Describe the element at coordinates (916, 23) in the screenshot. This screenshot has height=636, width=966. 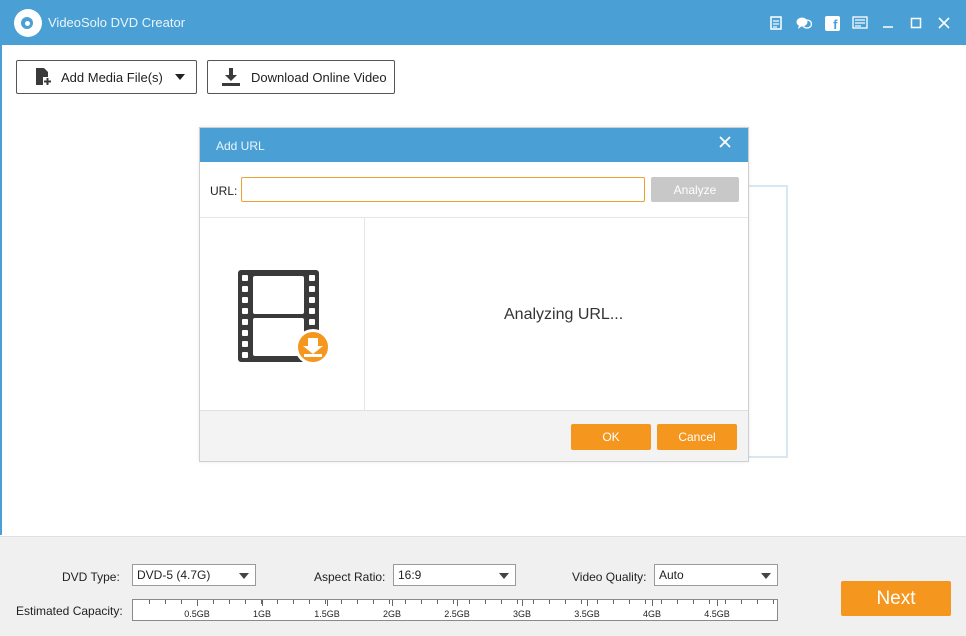
I see `maximize-icon` at that location.